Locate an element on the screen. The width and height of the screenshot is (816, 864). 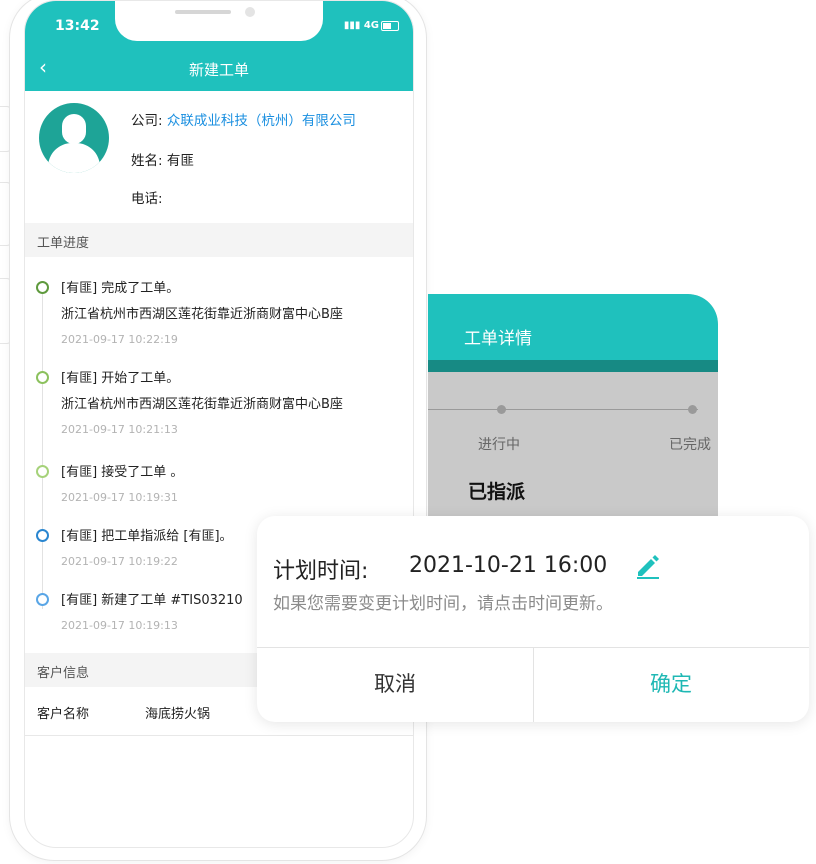
phone-label: 电话: is located at coordinates (147, 199).